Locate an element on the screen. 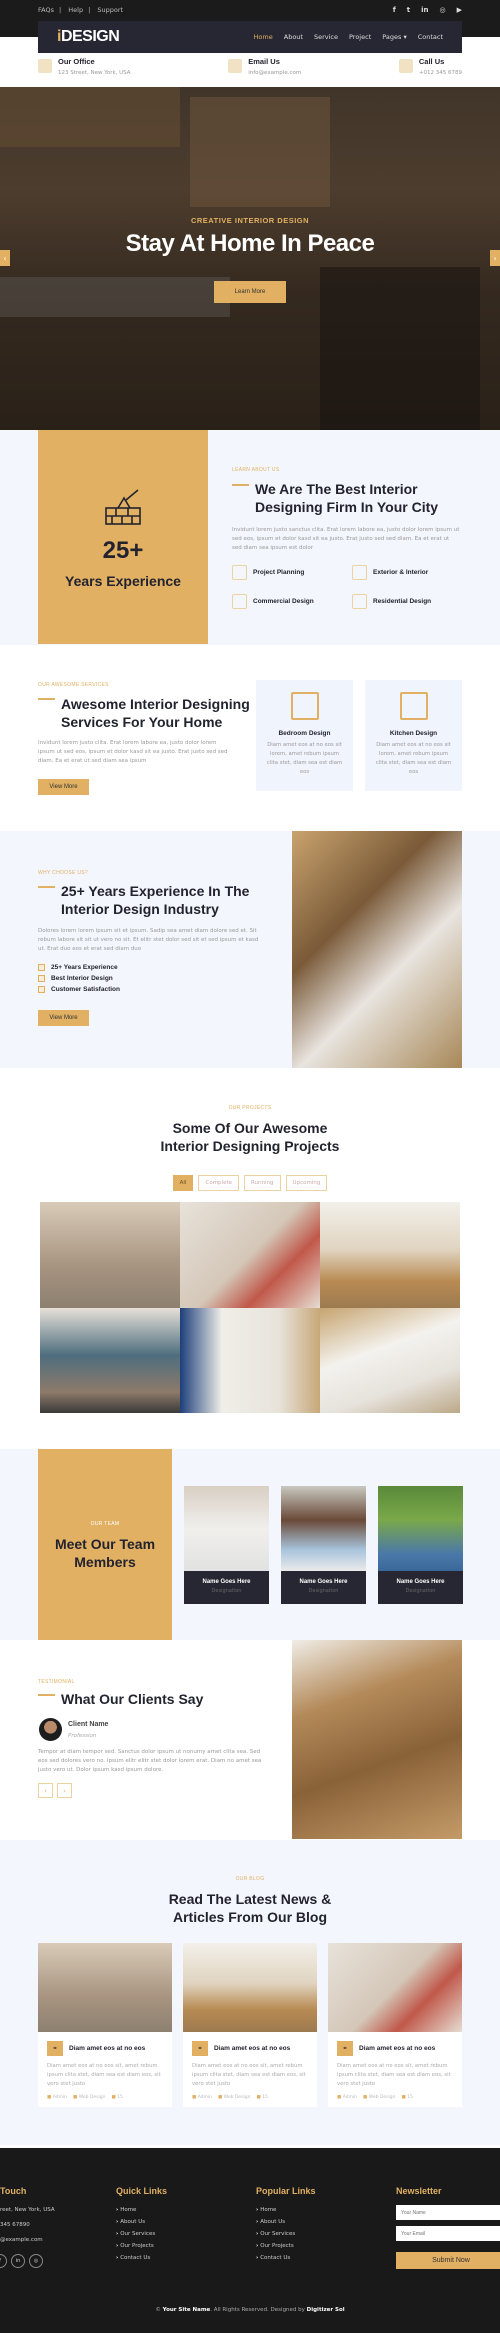  quick-link-projects: Our Projects is located at coordinates (135, 2246).